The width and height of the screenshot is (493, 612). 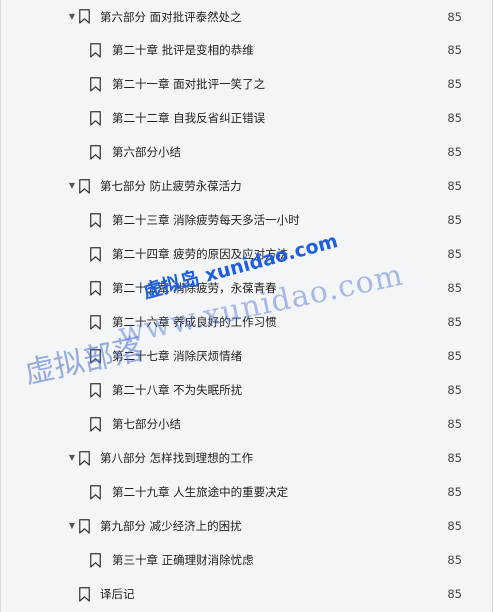 I want to click on bookmark-label: 第二十三章 消除疲劳每天多活一小时, so click(x=206, y=220).